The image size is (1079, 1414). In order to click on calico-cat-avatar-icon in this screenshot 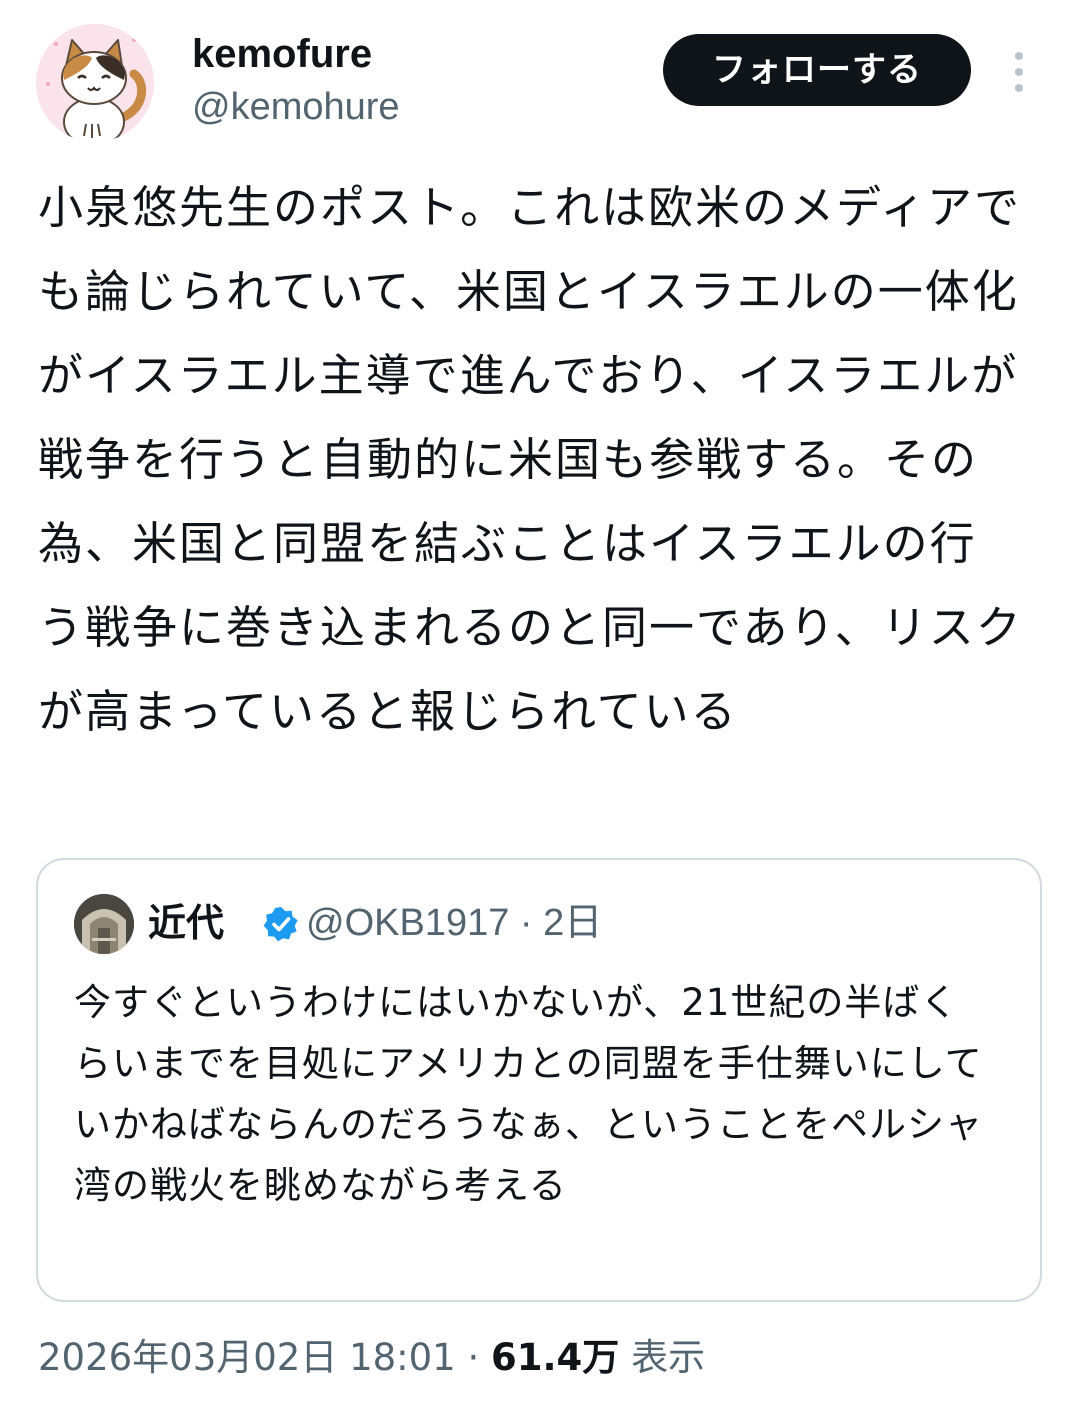, I will do `click(95, 83)`.